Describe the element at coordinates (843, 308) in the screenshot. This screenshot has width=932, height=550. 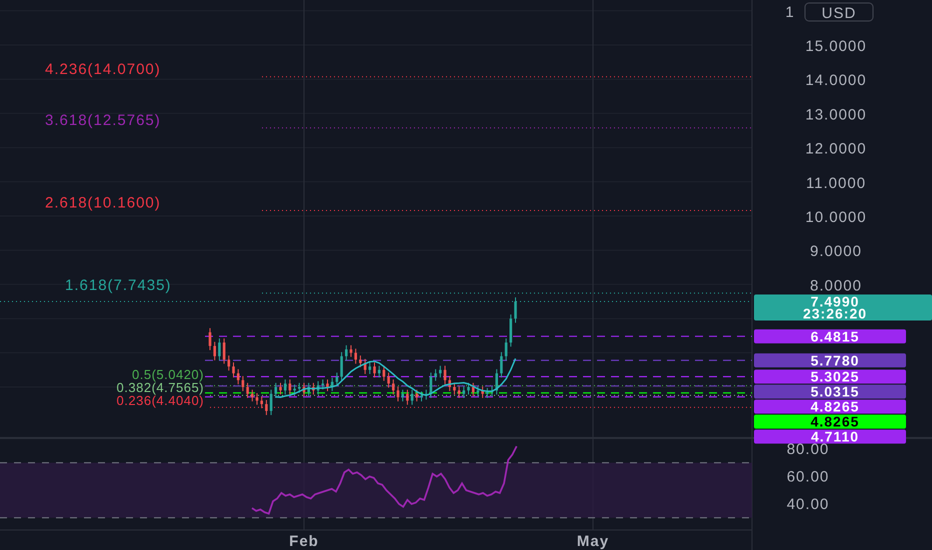
I see `price-tag: 7.4990 23:26:20` at that location.